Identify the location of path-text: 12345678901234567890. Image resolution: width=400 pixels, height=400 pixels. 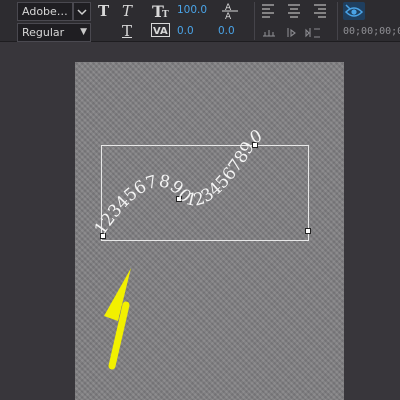
(178, 182).